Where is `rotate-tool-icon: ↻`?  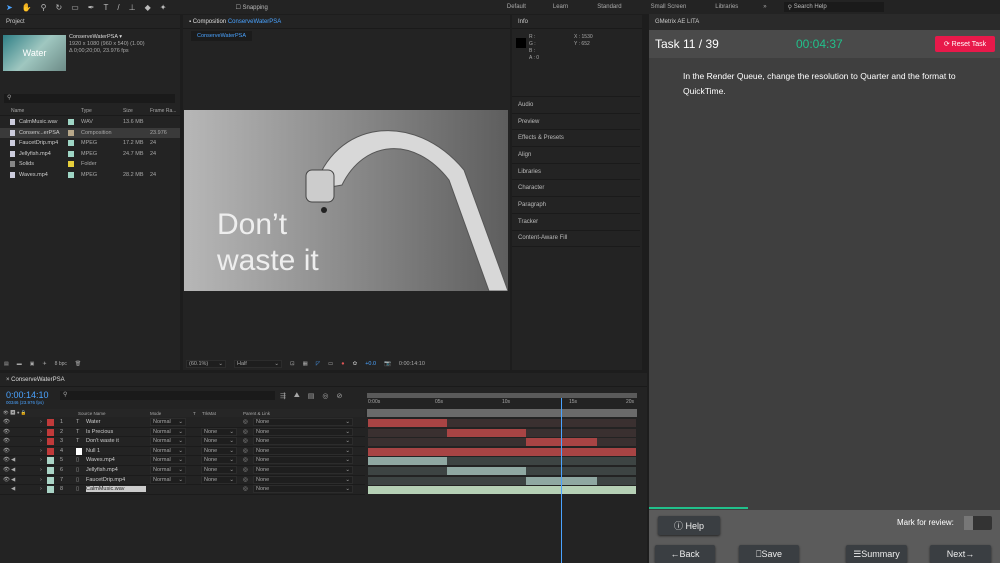
rotate-tool-icon: ↻ is located at coordinates (59, 7).